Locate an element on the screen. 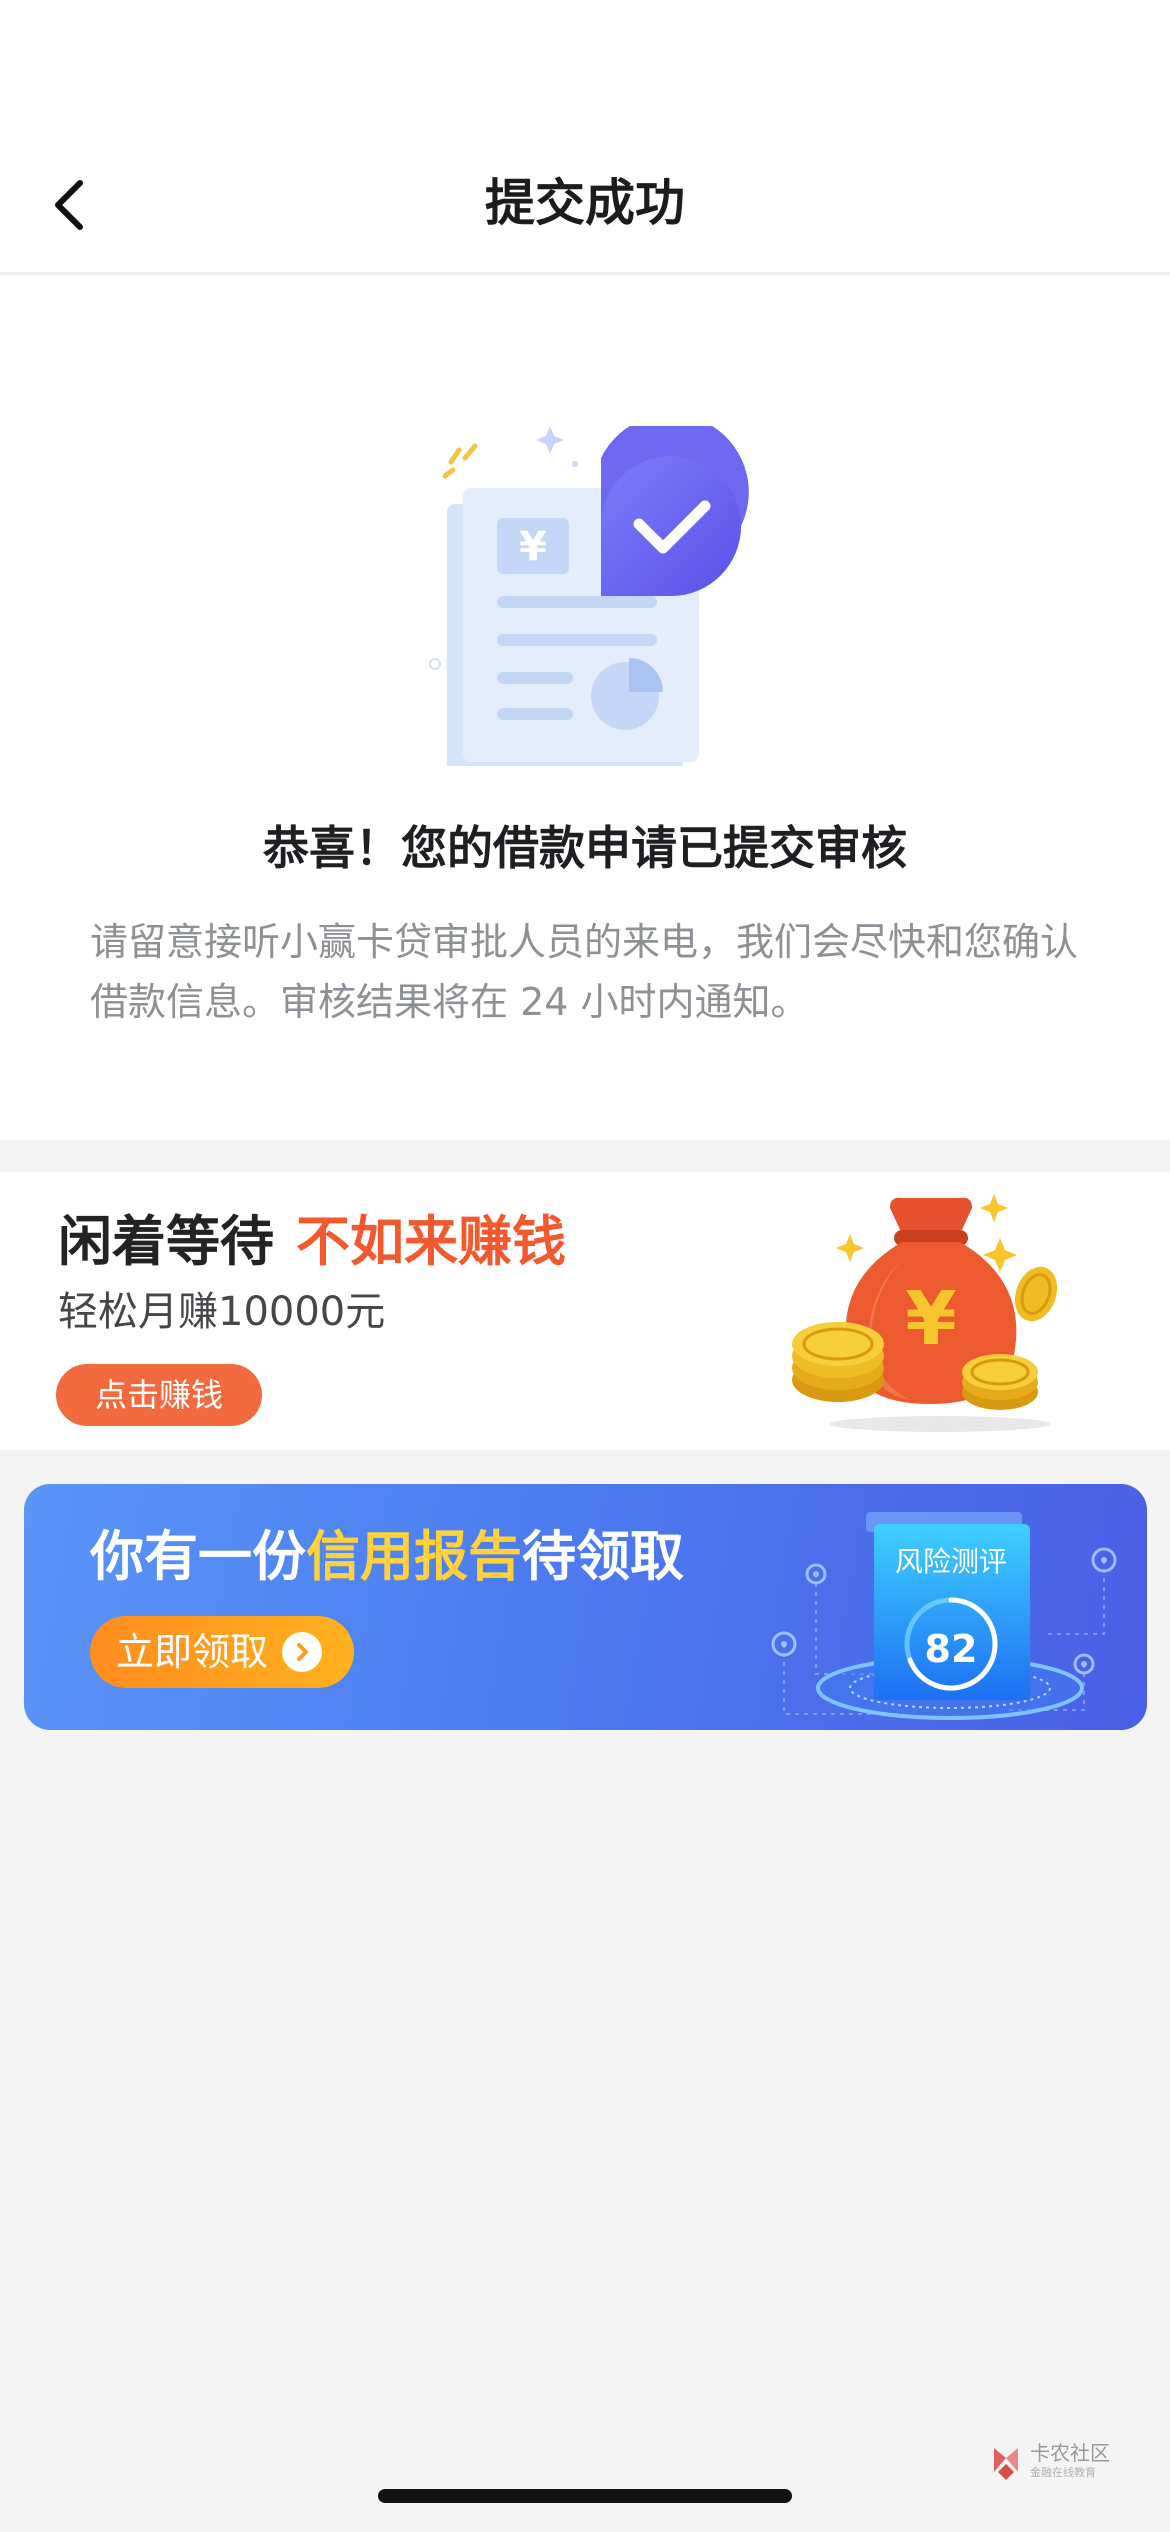 The height and width of the screenshot is (2532, 1170). money-bag-icon: ¥ is located at coordinates (940, 1305).